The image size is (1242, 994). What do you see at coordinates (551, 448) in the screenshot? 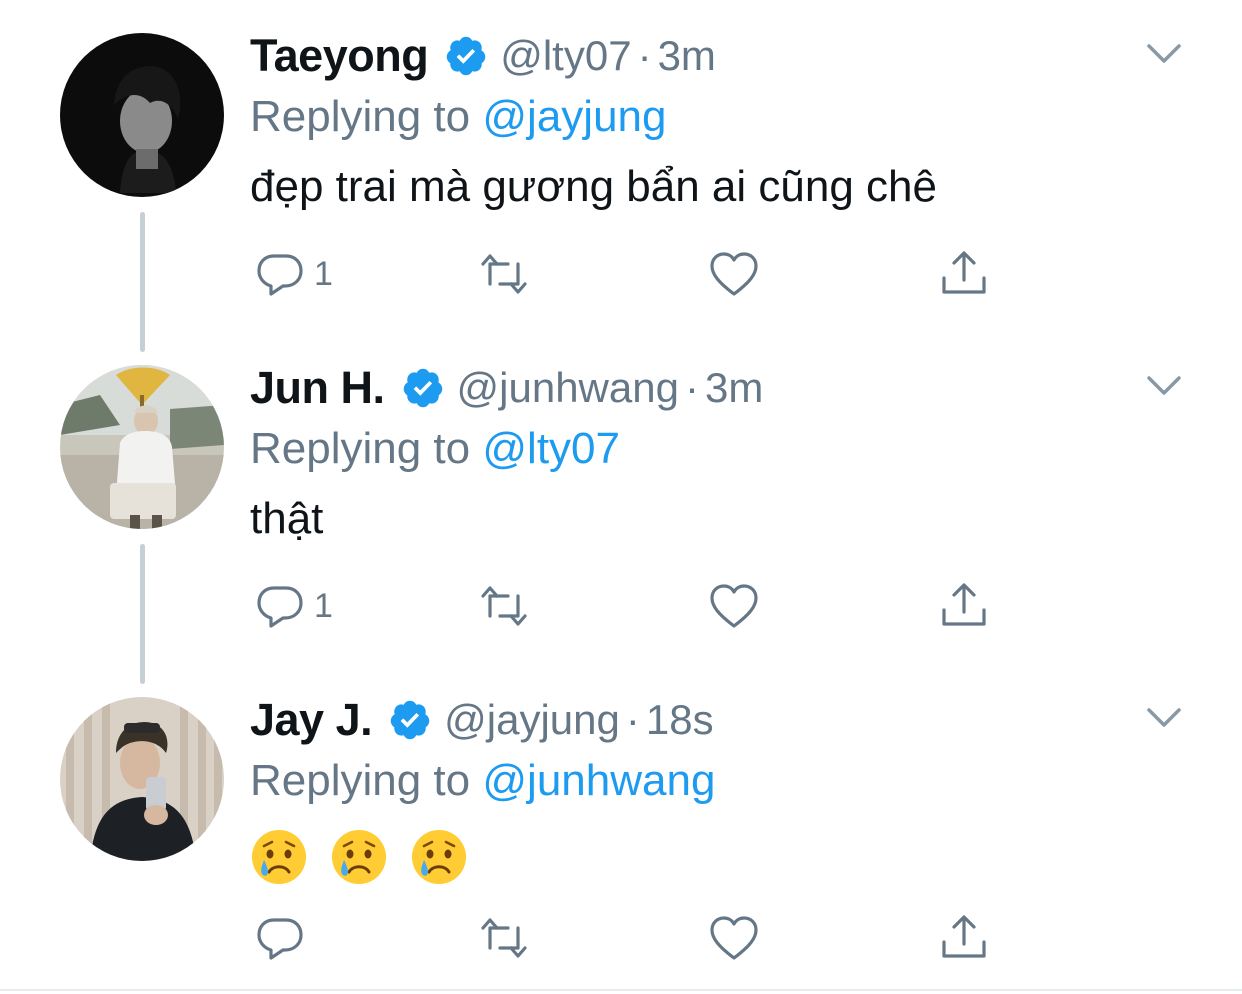
I see `mention-link: @lty07` at bounding box center [551, 448].